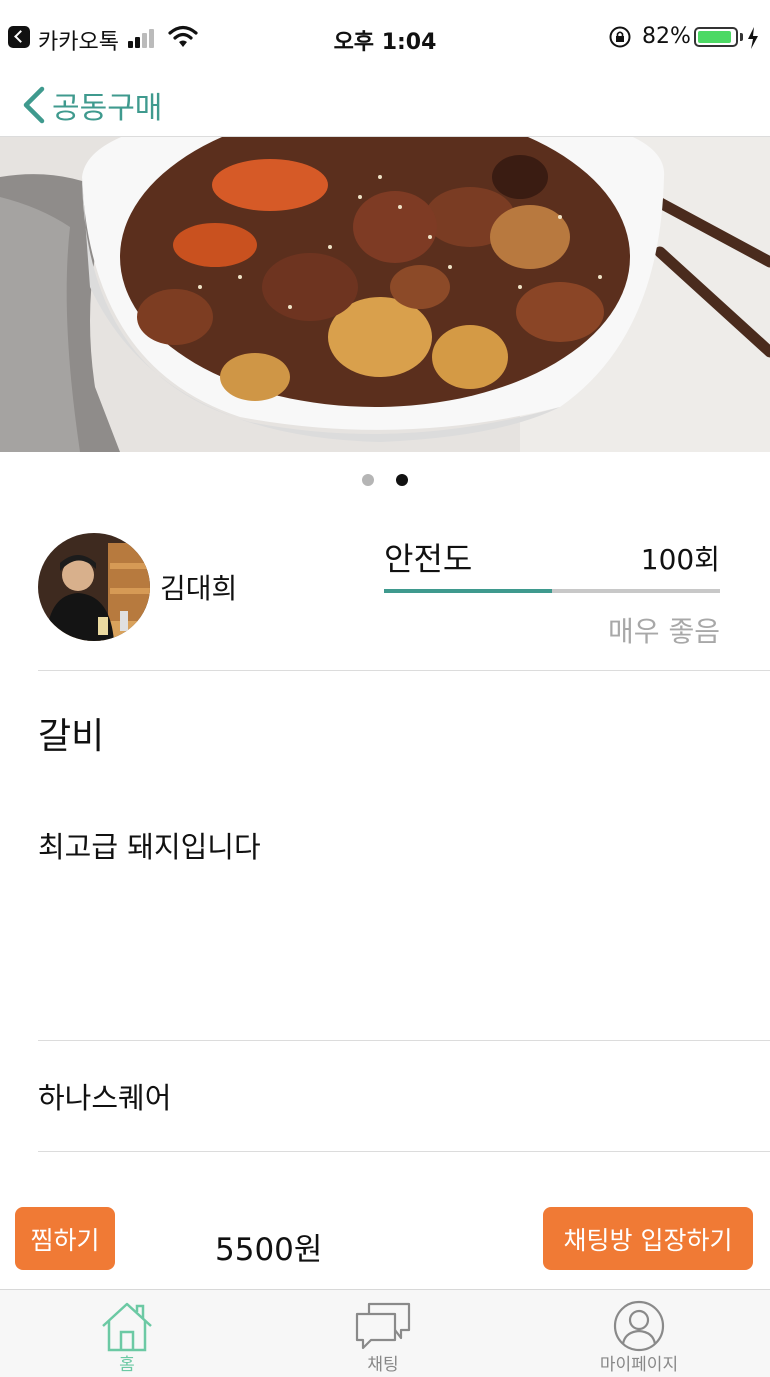  Describe the element at coordinates (107, 108) in the screenshot. I see `back-button-label: 공동구매` at that location.